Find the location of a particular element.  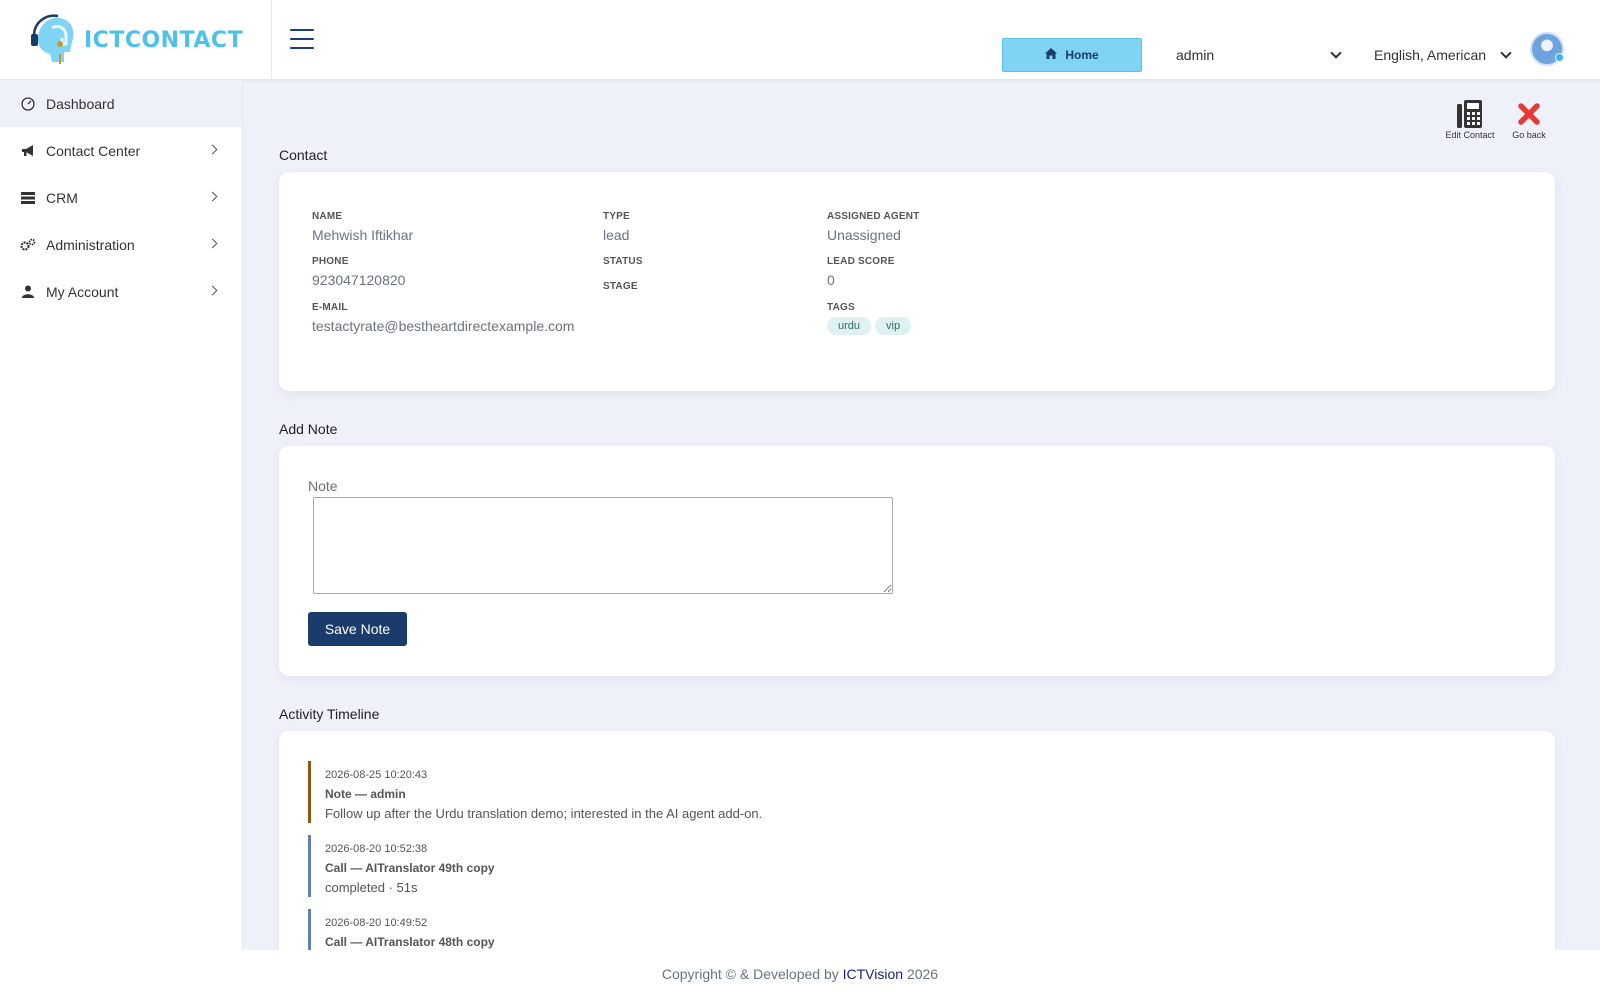

sidebar-item-label: My Account is located at coordinates (82, 291).